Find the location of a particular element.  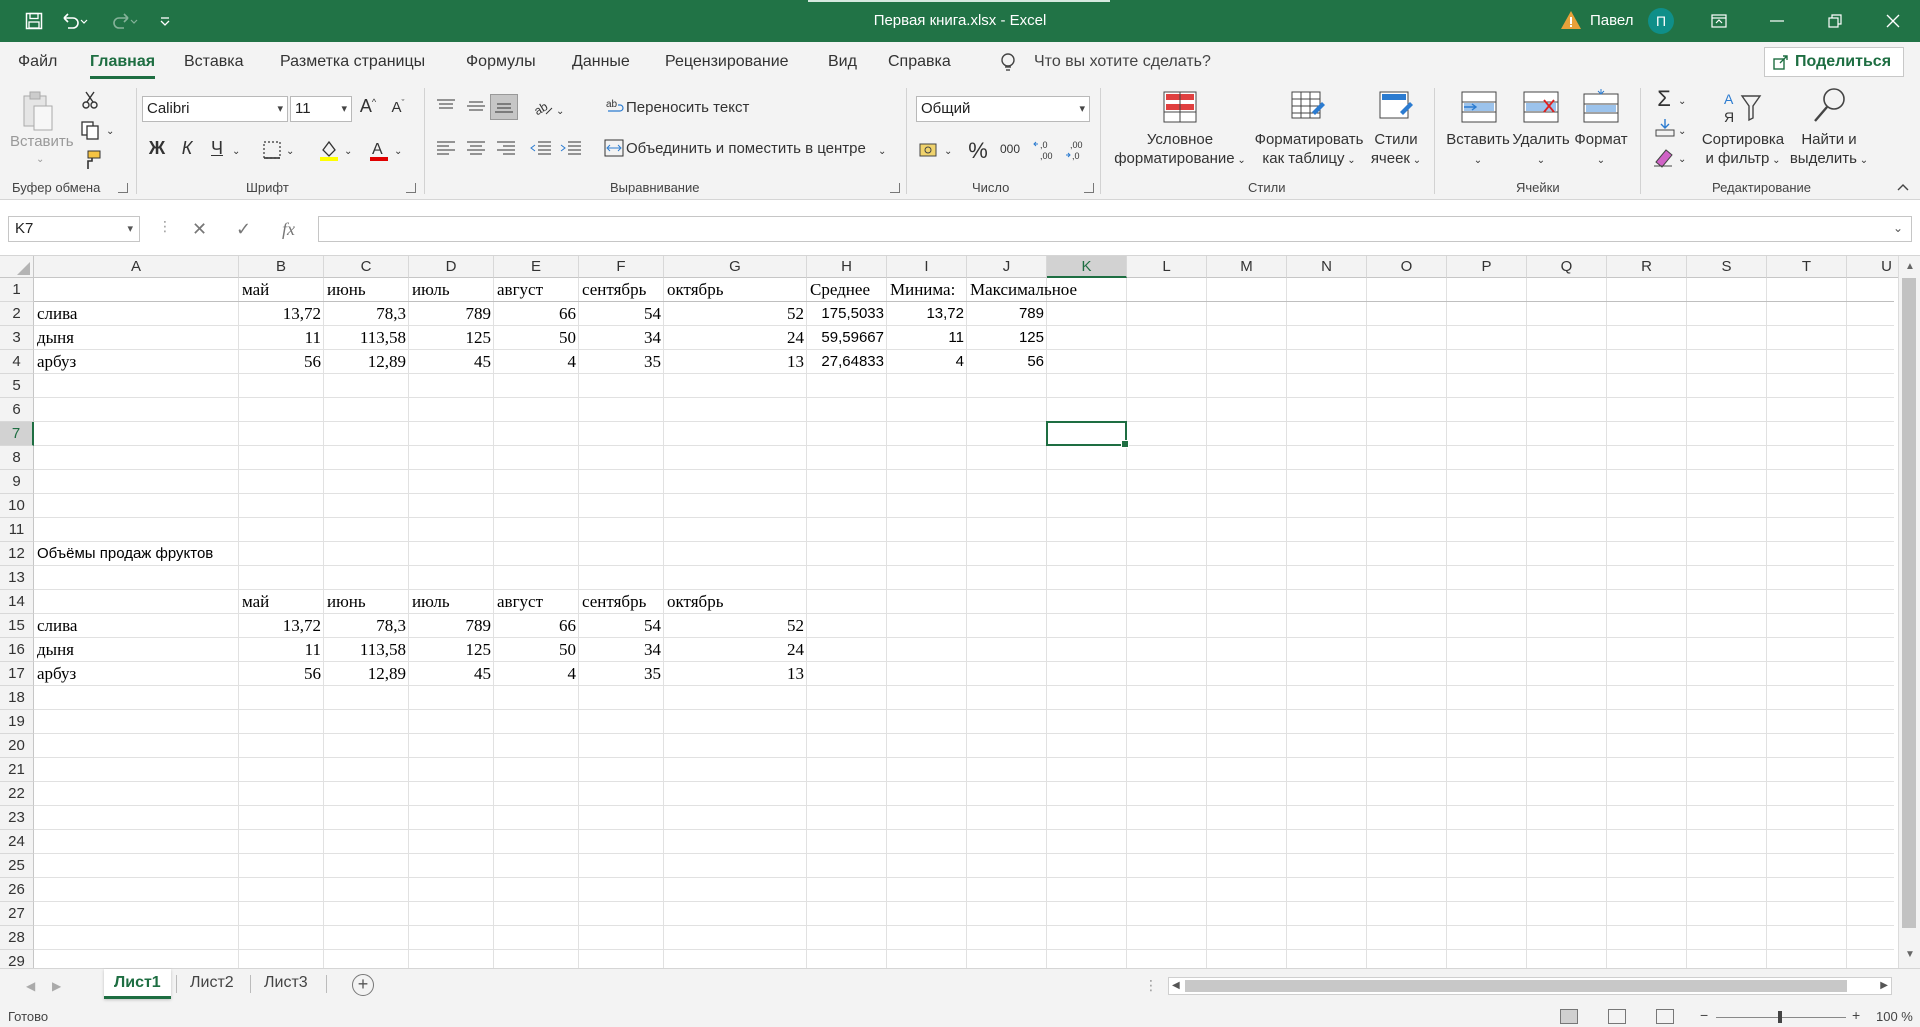

orientation-icon: ab is located at coordinates (544, 107).